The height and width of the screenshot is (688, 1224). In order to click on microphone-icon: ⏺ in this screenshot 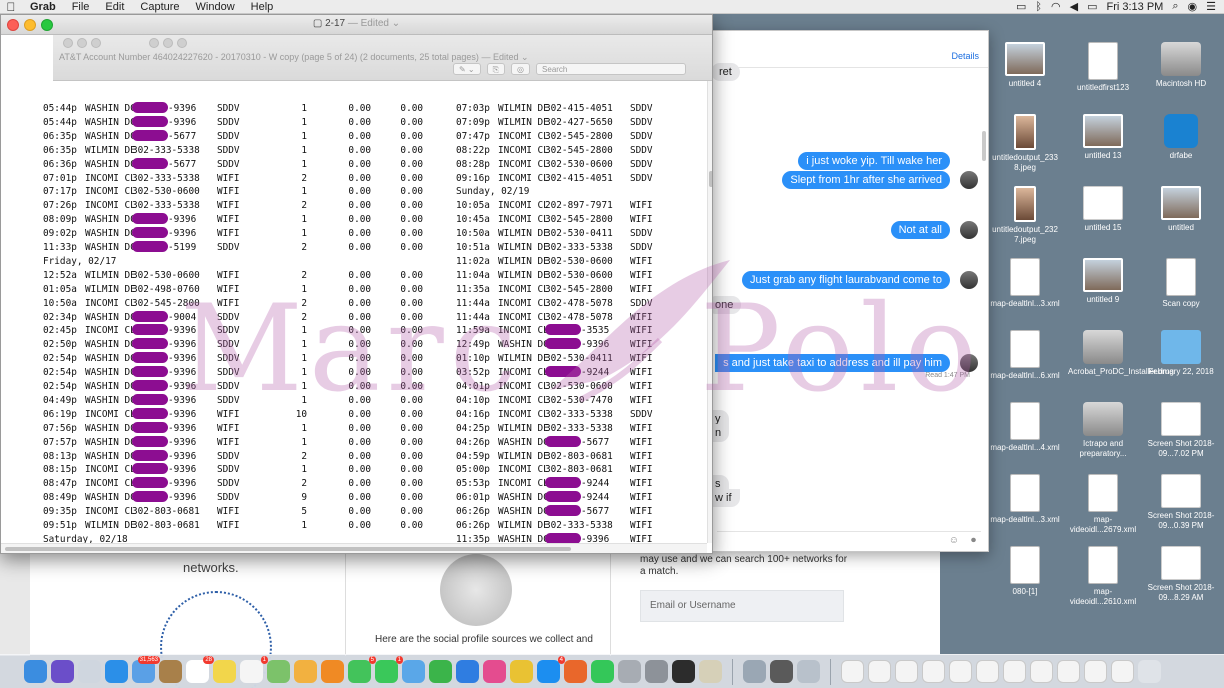, I will do `click(973, 540)`.